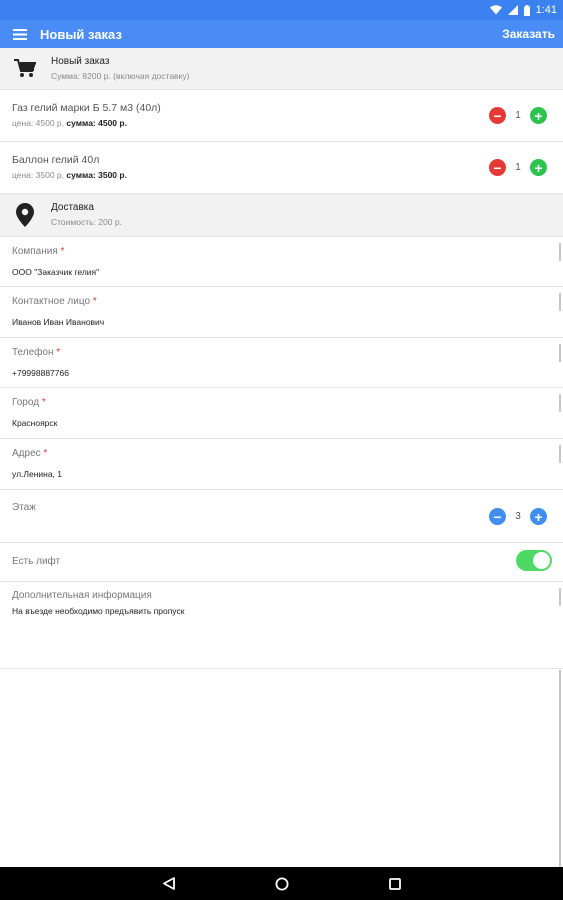 Image resolution: width=563 pixels, height=900 pixels. Describe the element at coordinates (38, 123) in the screenshot. I see `product-price-label: цена: 4500 р,` at that location.